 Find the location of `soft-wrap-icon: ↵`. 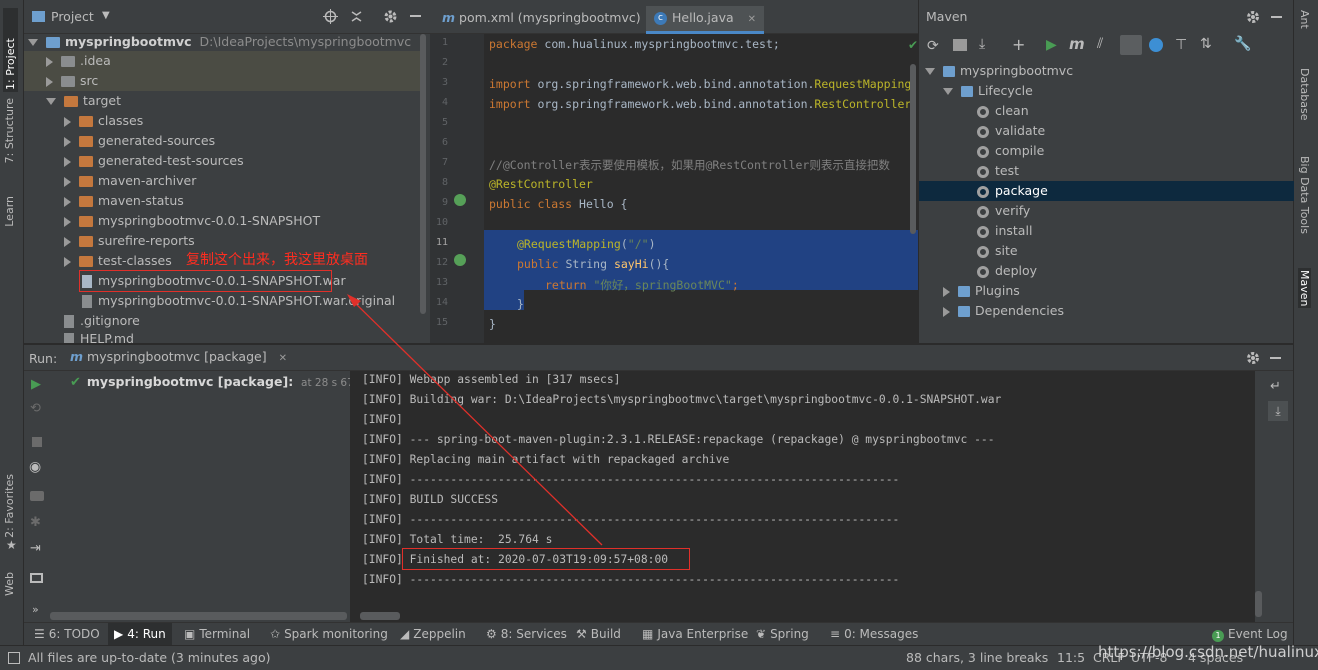

soft-wrap-icon: ↵ is located at coordinates (1275, 386).